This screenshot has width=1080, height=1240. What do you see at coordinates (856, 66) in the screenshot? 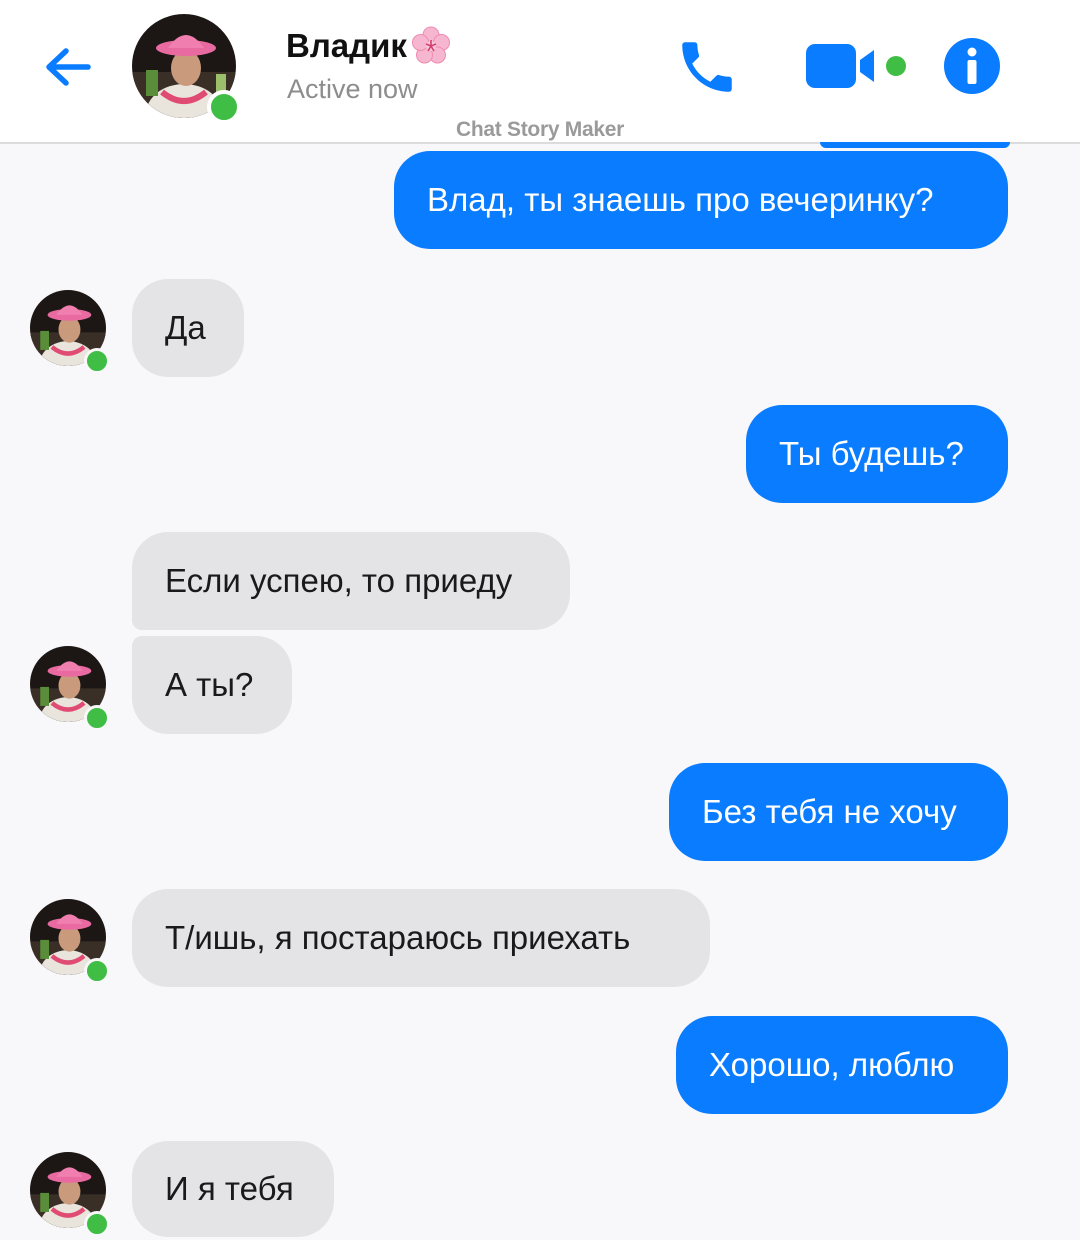
I see `video-camera-icon` at bounding box center [856, 66].